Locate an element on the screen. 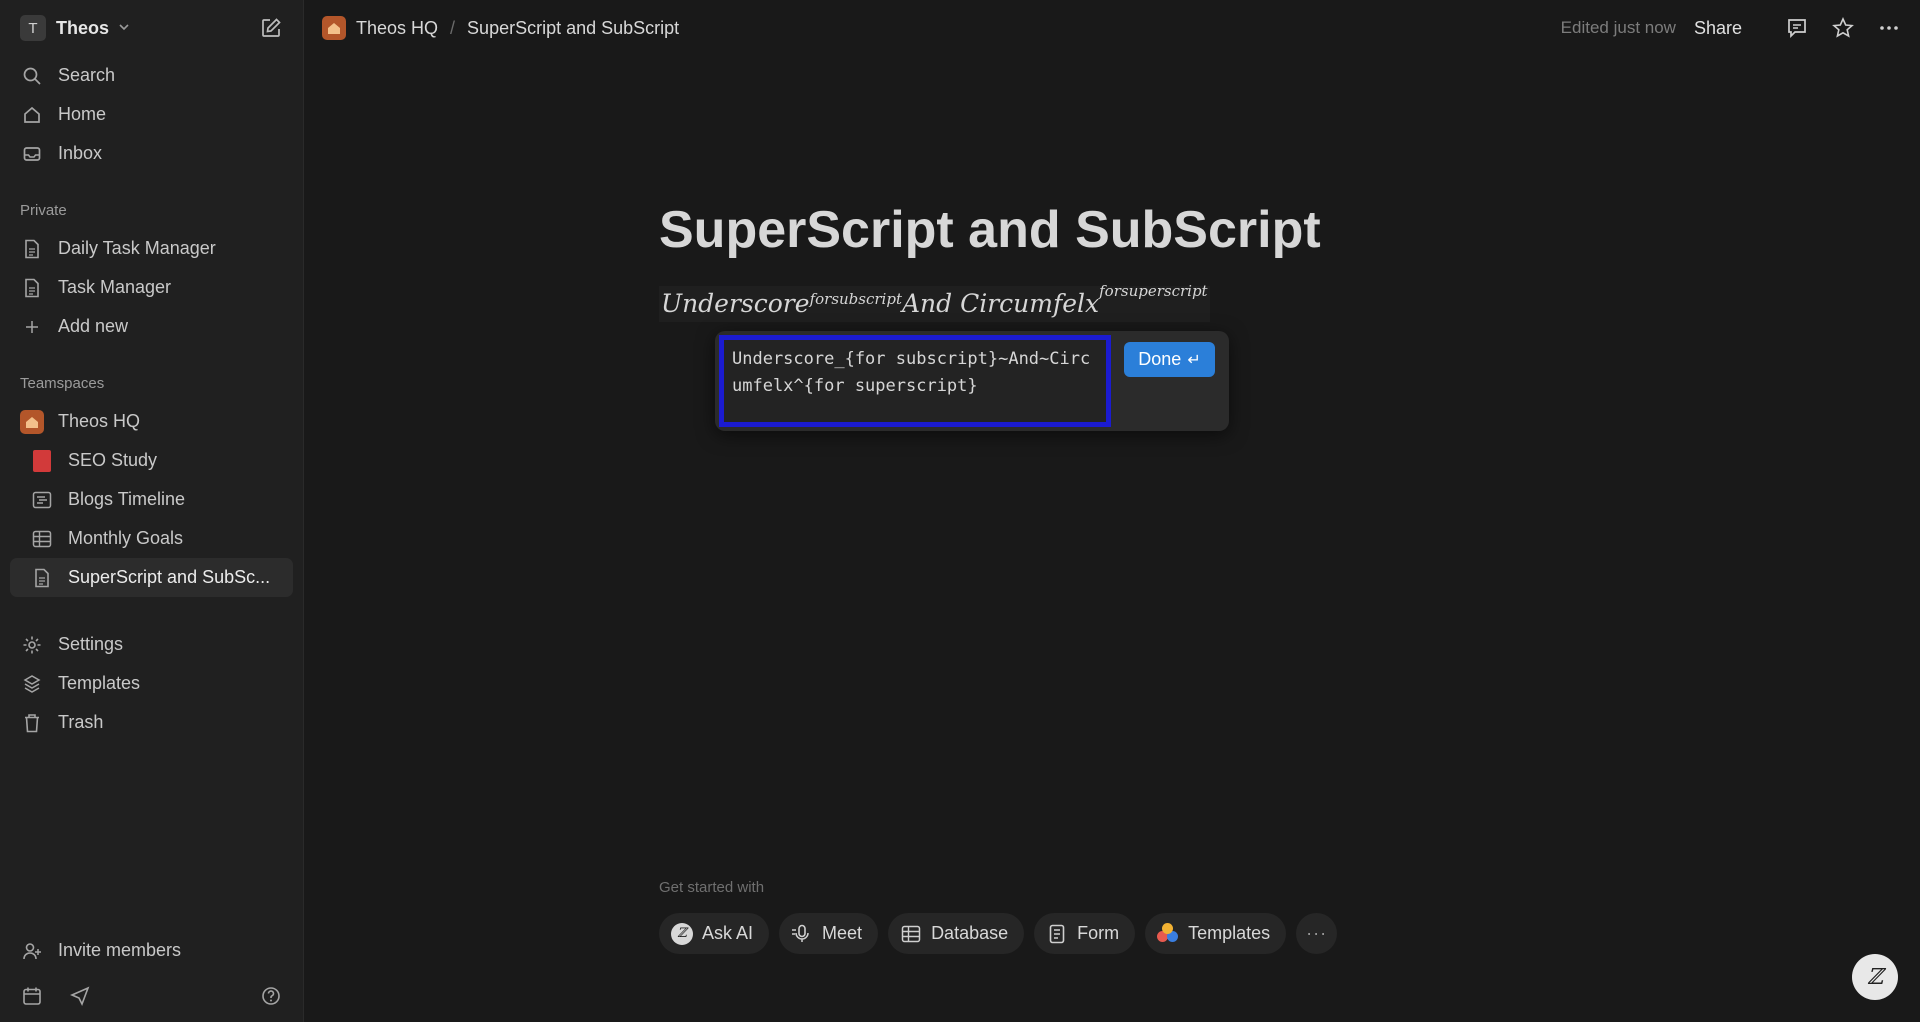 Image resolution: width=1920 pixels, height=1022 pixels. sidebar-item-seo-study: SEO Study is located at coordinates (151, 460).